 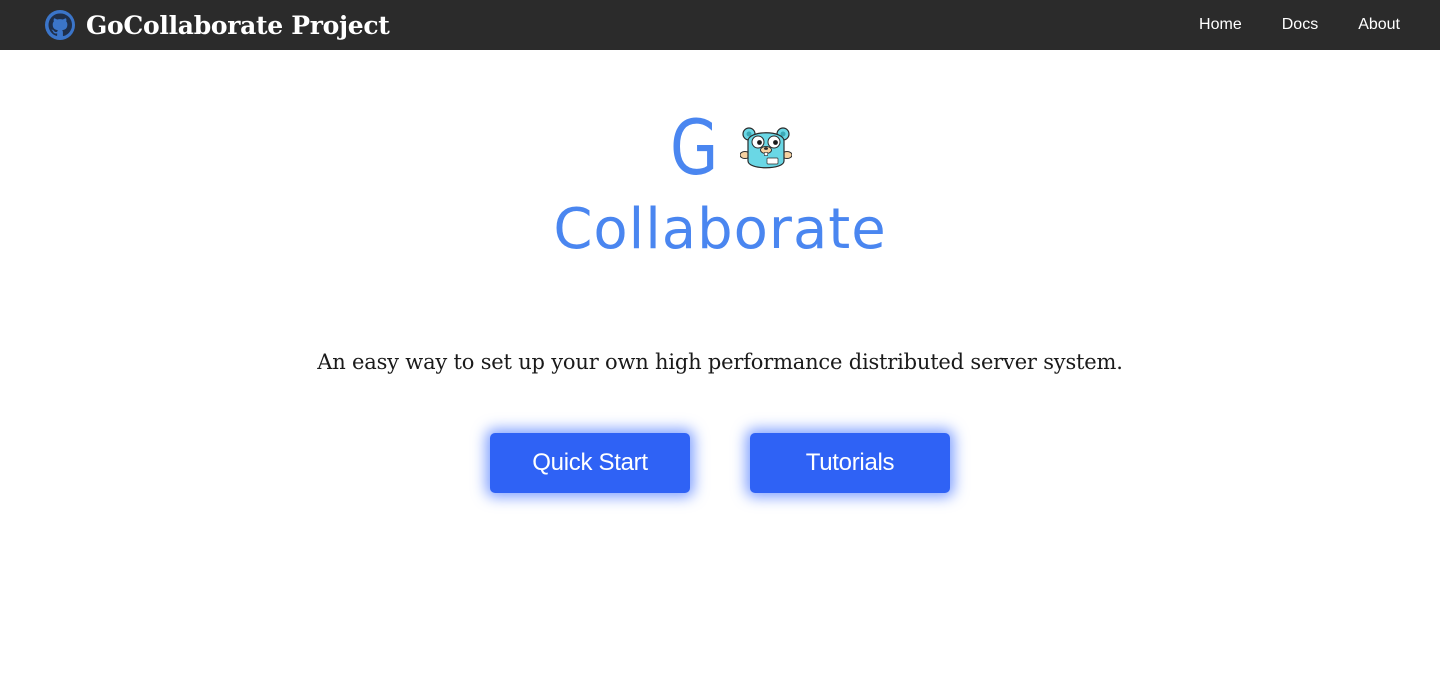 I want to click on brand-link: GoCollaborate Project, so click(x=217, y=25).